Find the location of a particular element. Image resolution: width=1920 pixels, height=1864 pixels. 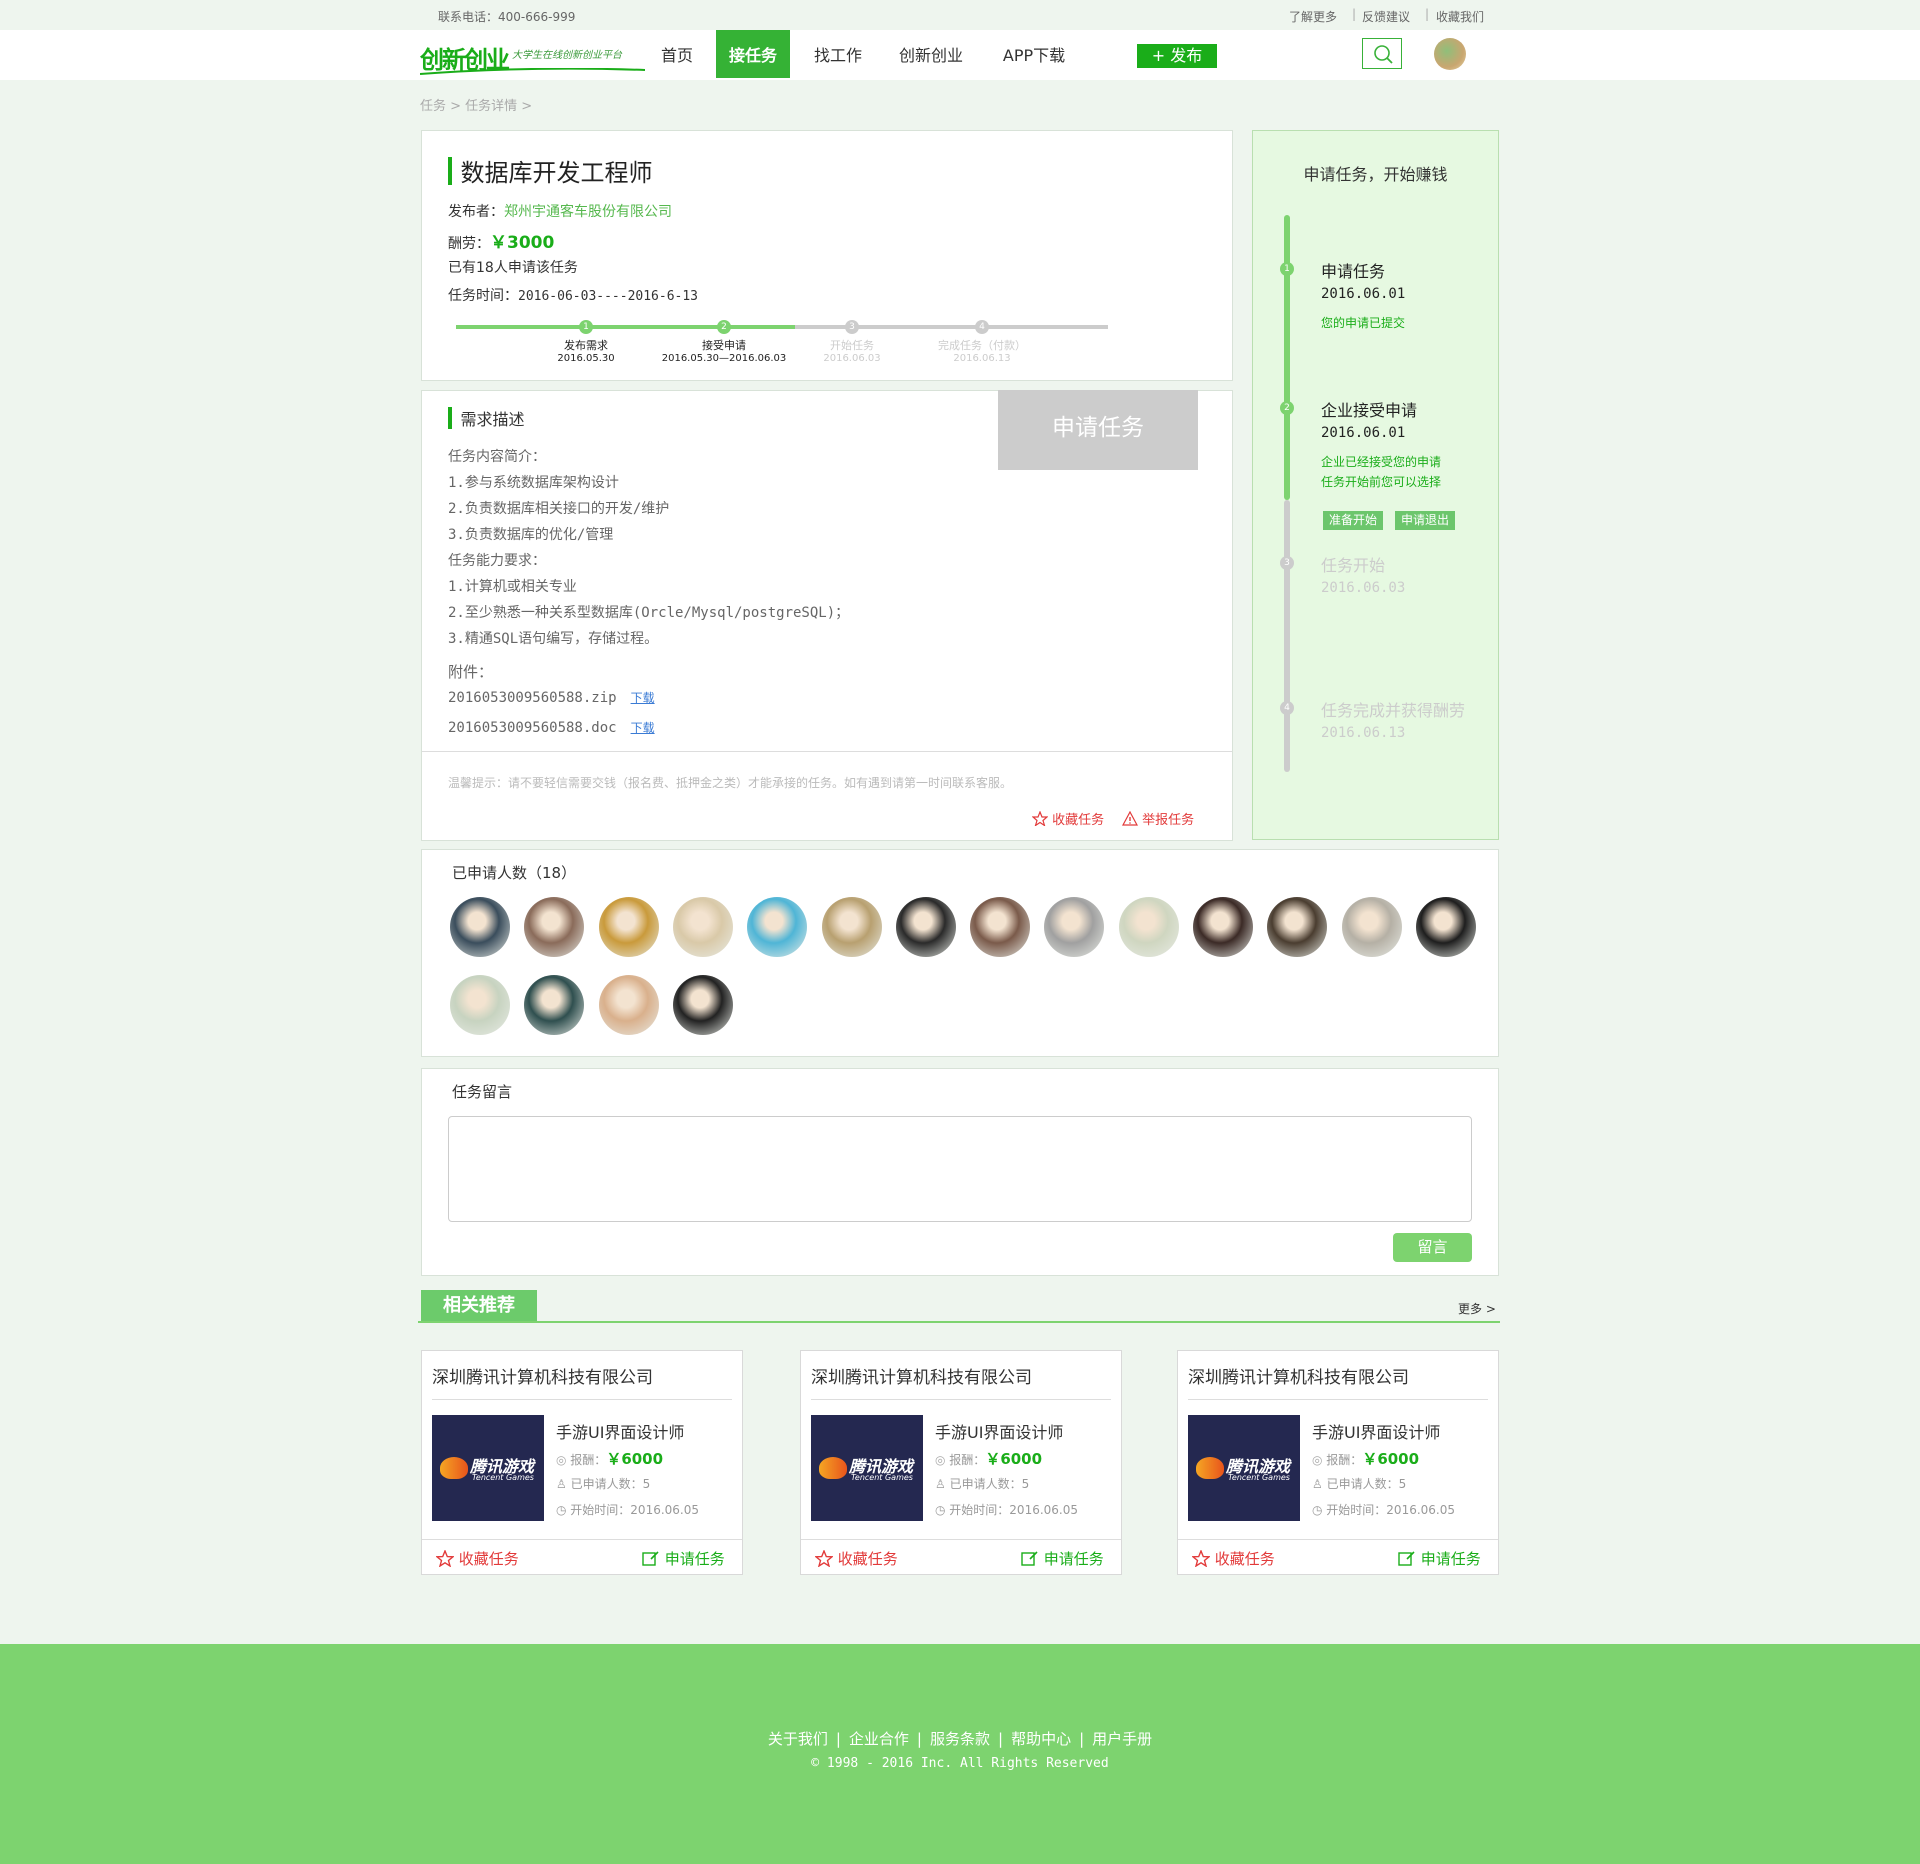

footer-link: 用户手册 is located at coordinates (1122, 1739).